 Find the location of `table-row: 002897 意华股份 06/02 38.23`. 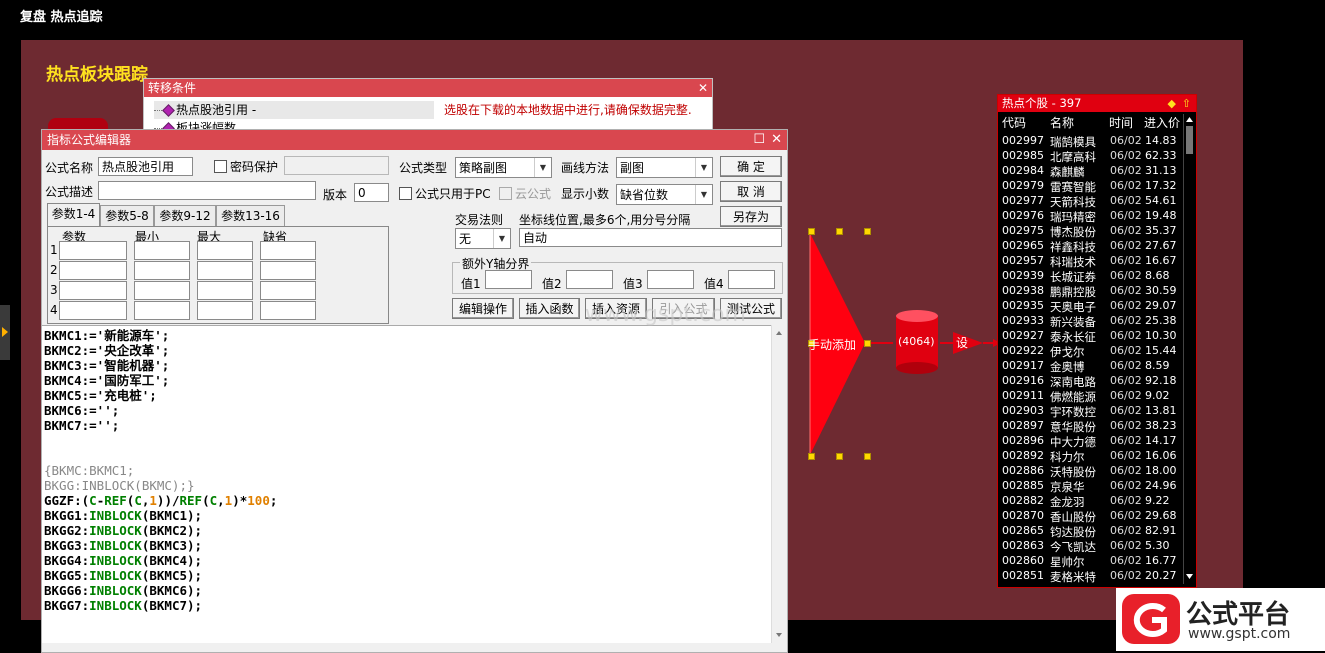

table-row: 002897 意华股份 06/02 38.23 is located at coordinates (1090, 426).